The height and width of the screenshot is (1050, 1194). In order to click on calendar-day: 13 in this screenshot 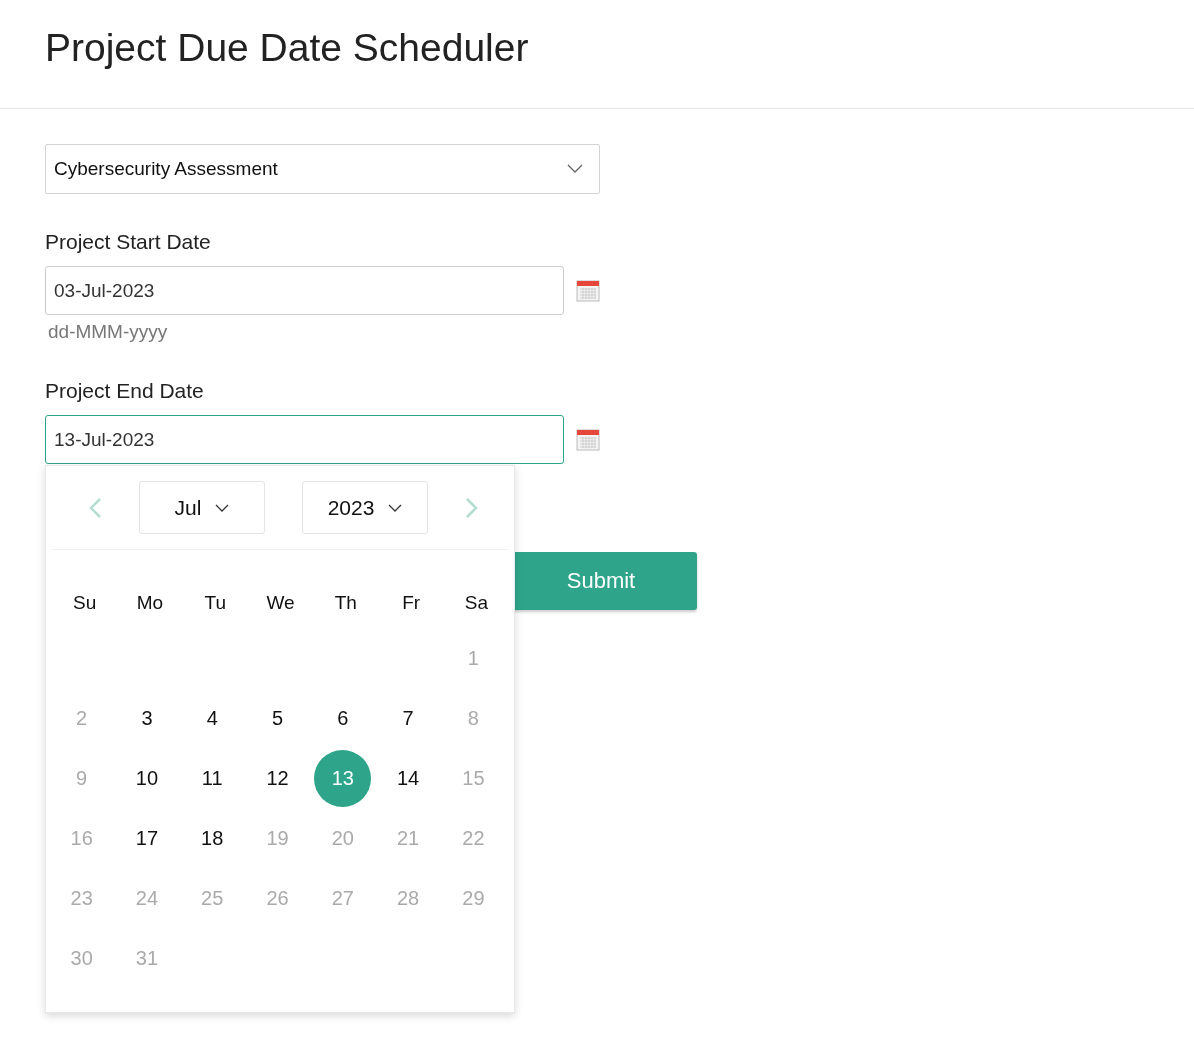, I will do `click(343, 778)`.